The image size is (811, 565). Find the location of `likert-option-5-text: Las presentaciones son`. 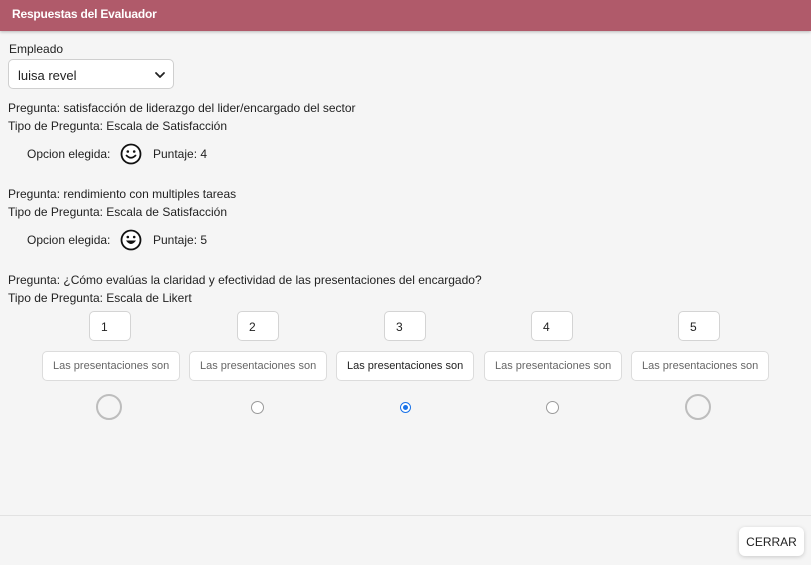

likert-option-5-text: Las presentaciones son is located at coordinates (700, 366).